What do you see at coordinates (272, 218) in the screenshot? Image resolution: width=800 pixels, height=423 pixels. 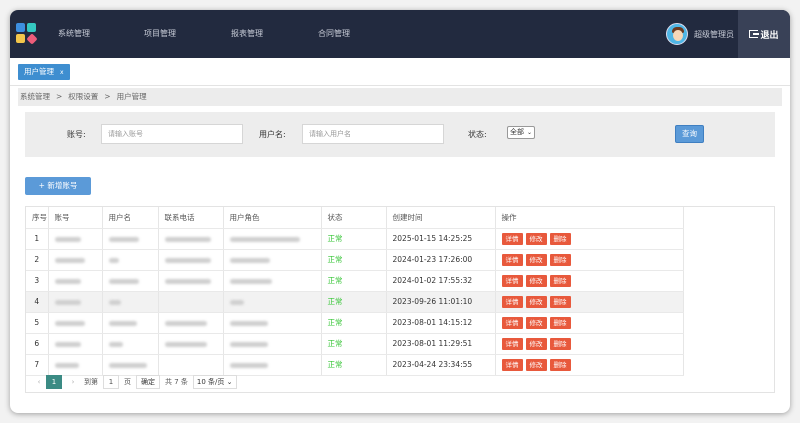 I see `col-header: 用户角色` at bounding box center [272, 218].